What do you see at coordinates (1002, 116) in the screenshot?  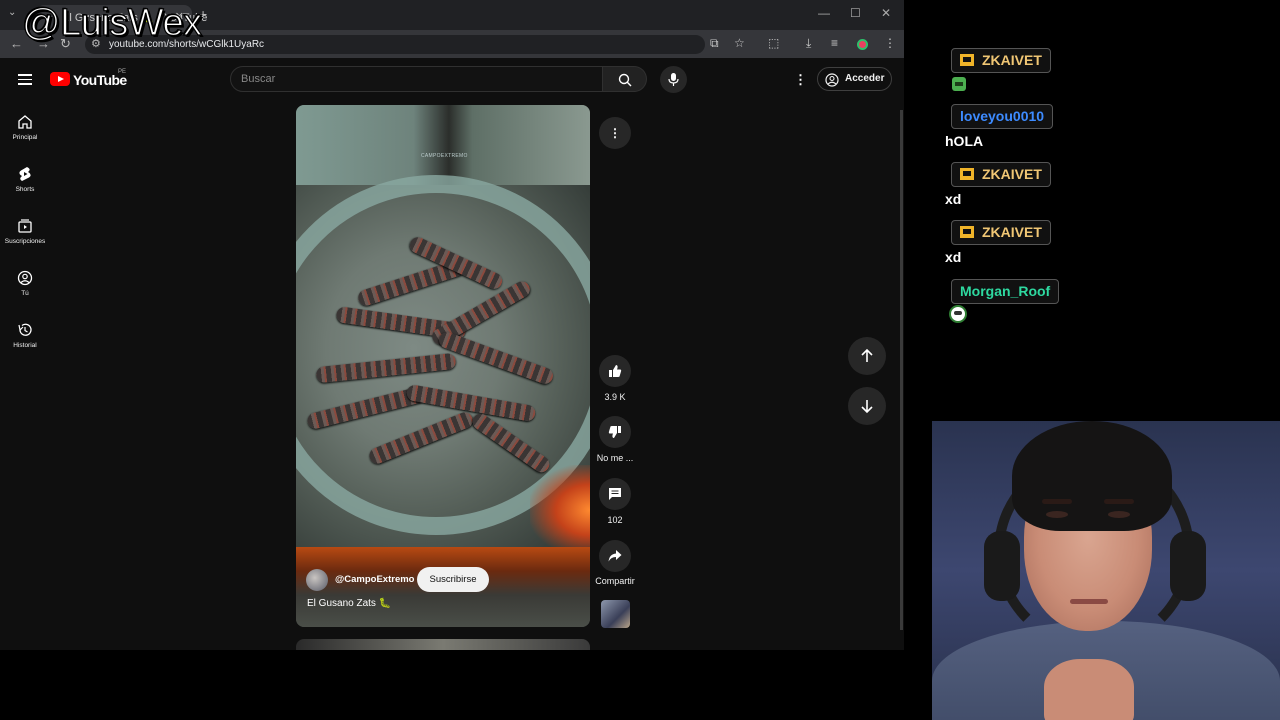 I see `chat-username: loveyou0010` at bounding box center [1002, 116].